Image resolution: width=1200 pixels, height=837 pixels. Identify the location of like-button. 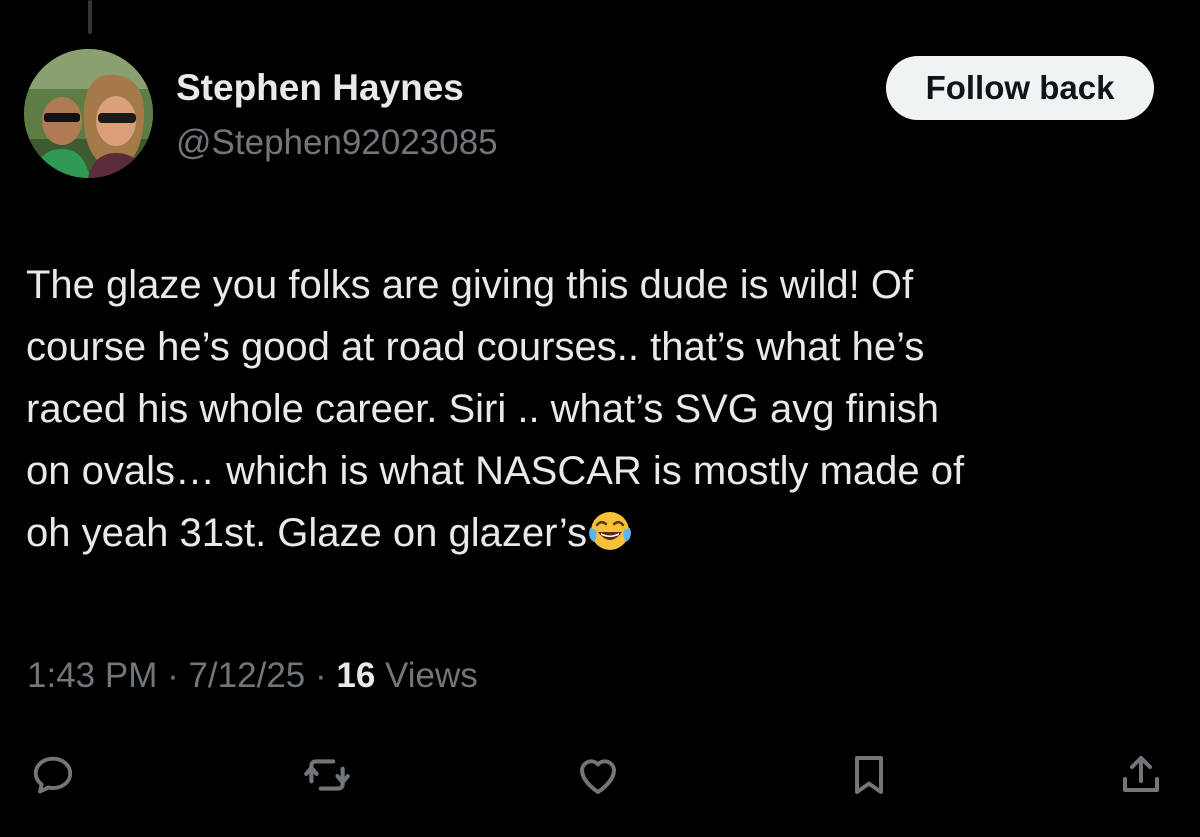
(598, 775).